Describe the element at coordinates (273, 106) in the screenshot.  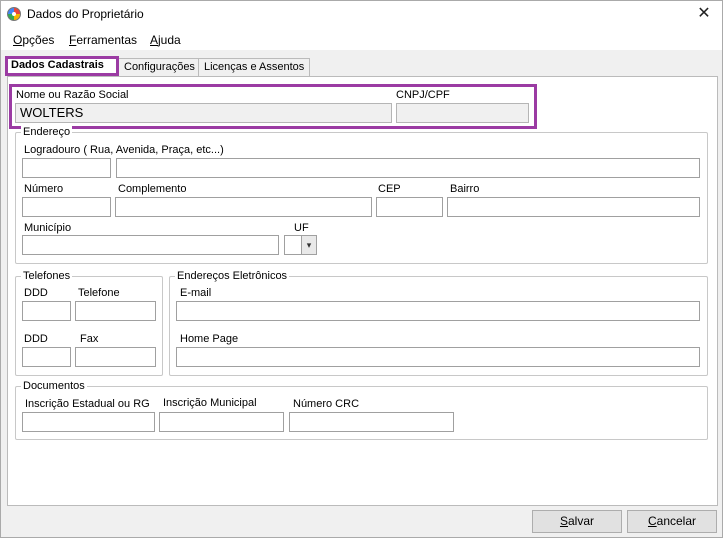
I see `highlight-box` at that location.